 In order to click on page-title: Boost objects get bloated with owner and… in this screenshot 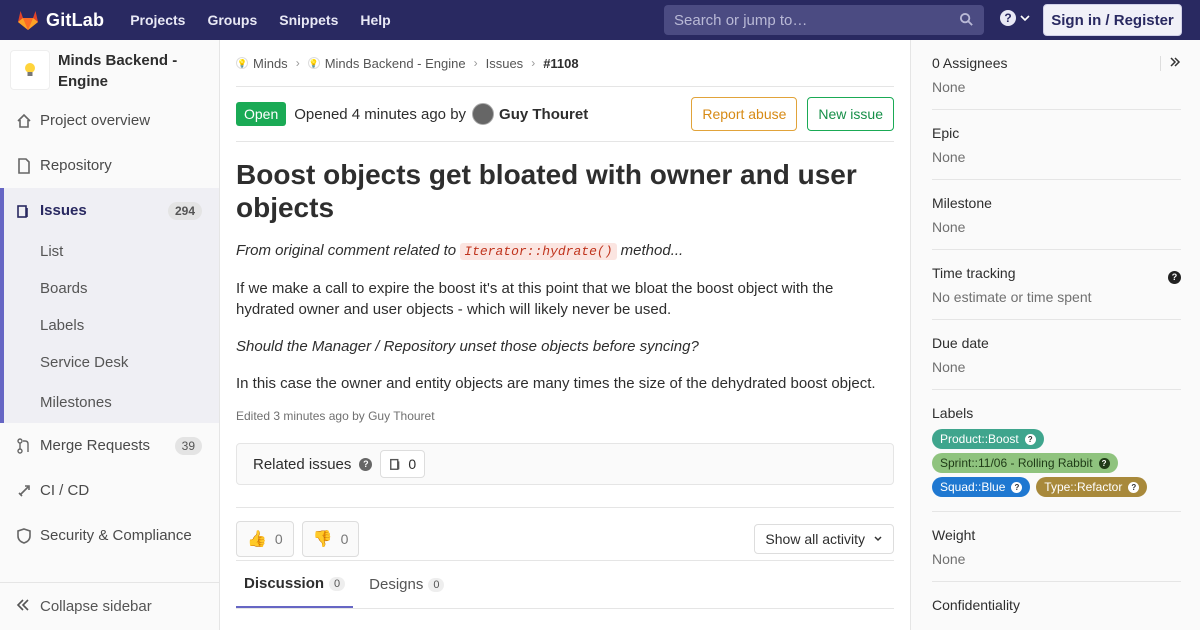, I will do `click(546, 191)`.